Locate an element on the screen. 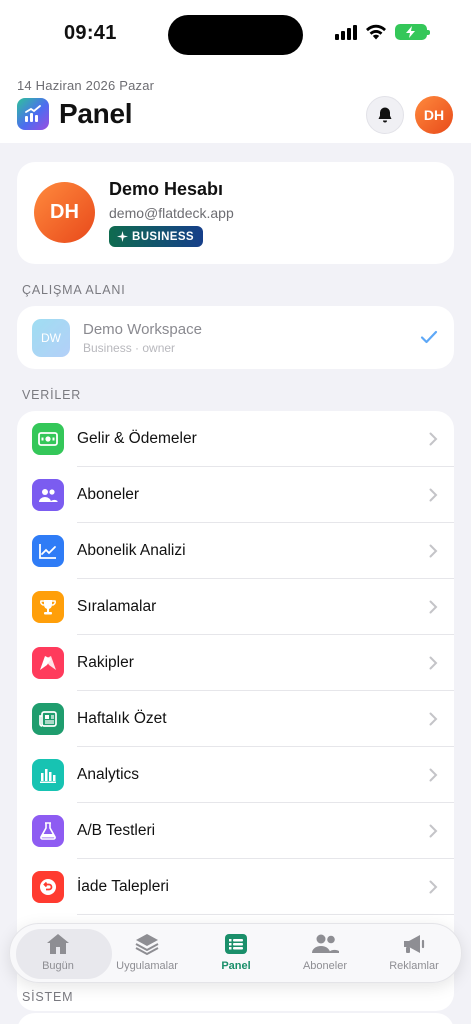 The height and width of the screenshot is (1024, 471). menu-item-competitors: Rakipler is located at coordinates (235, 663).